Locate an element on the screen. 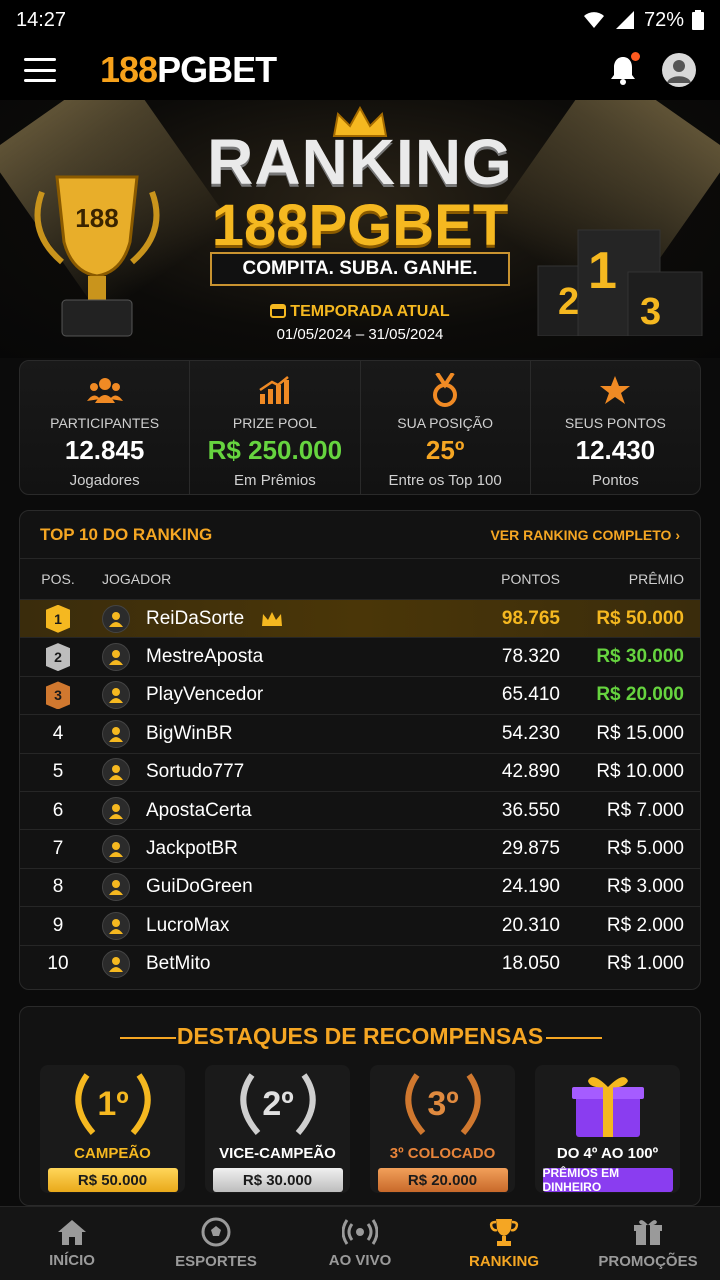 The width and height of the screenshot is (720, 1280). table-row: 3 PlayVencedor 65.410 R$ 20.000 is located at coordinates (360, 694).